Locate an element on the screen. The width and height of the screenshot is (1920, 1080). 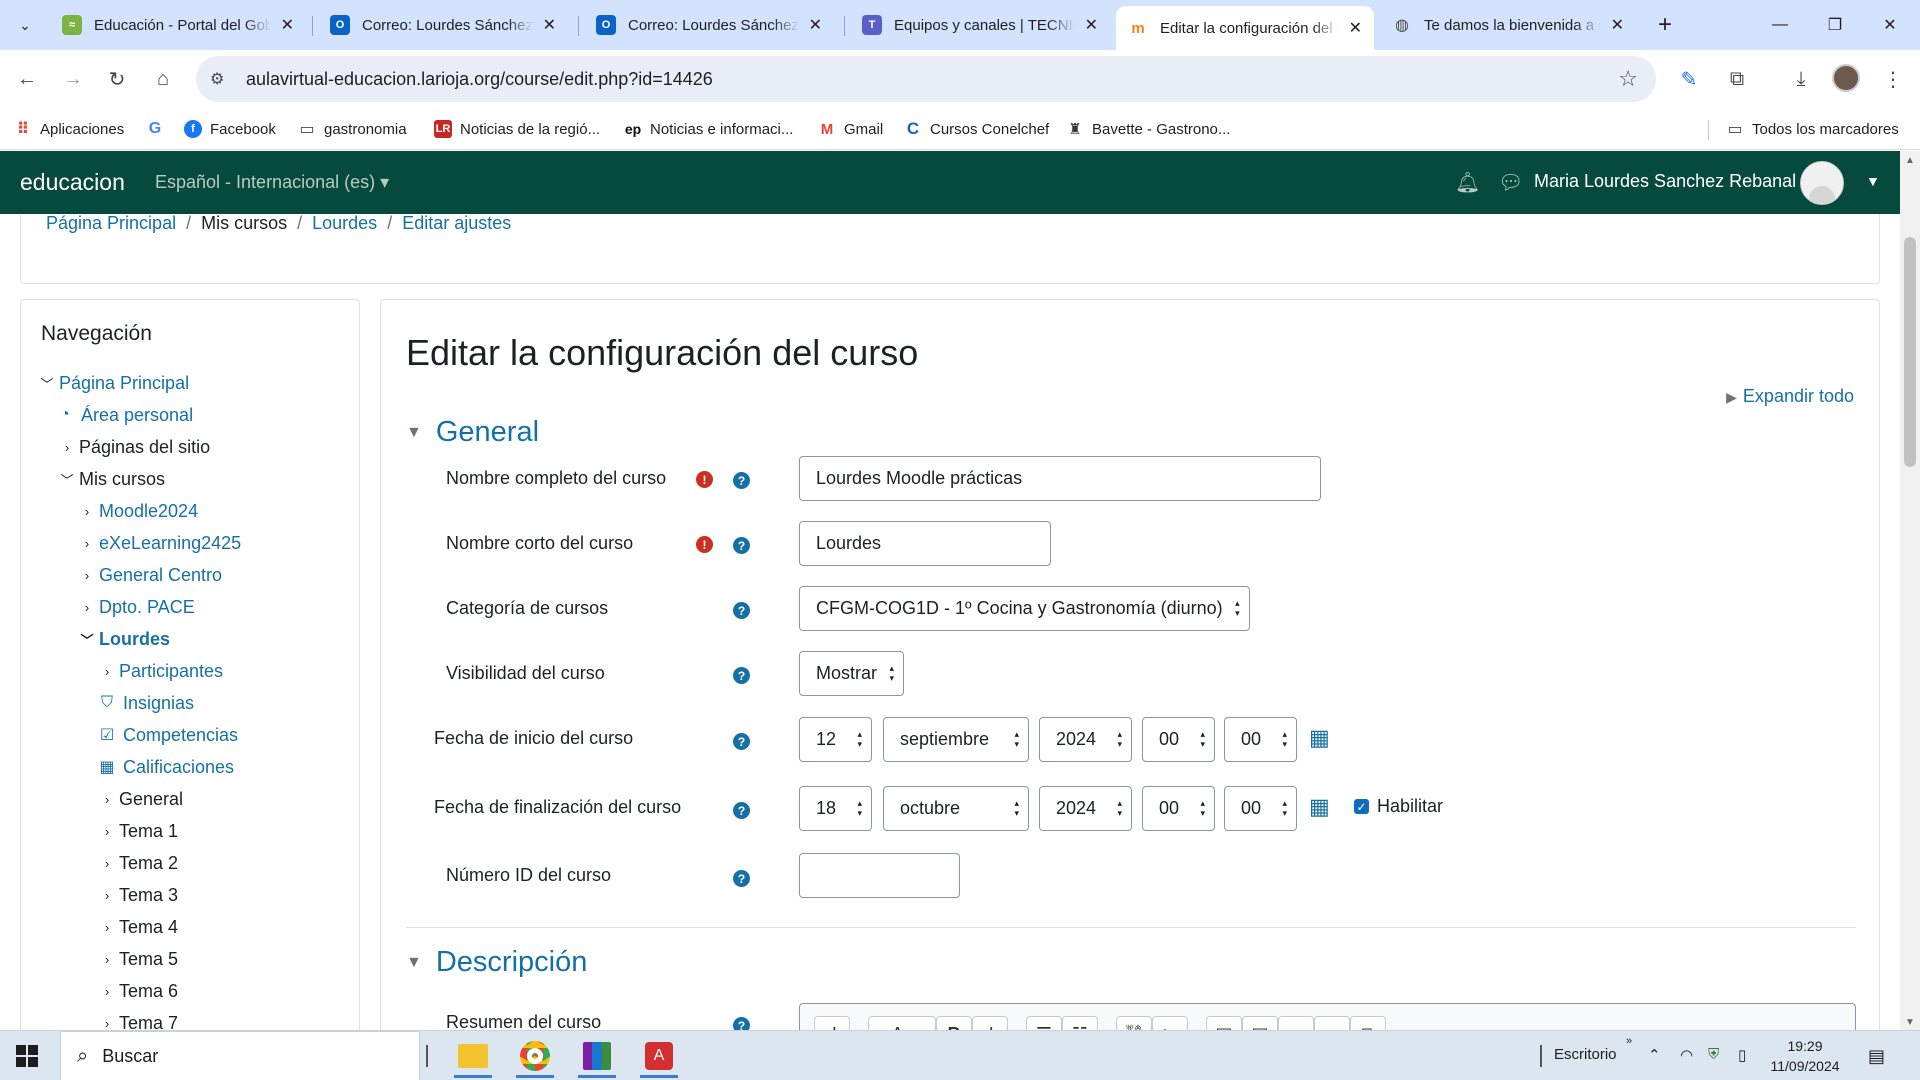
editor-numbered-list-icon: ☷ is located at coordinates (1080, 1023).